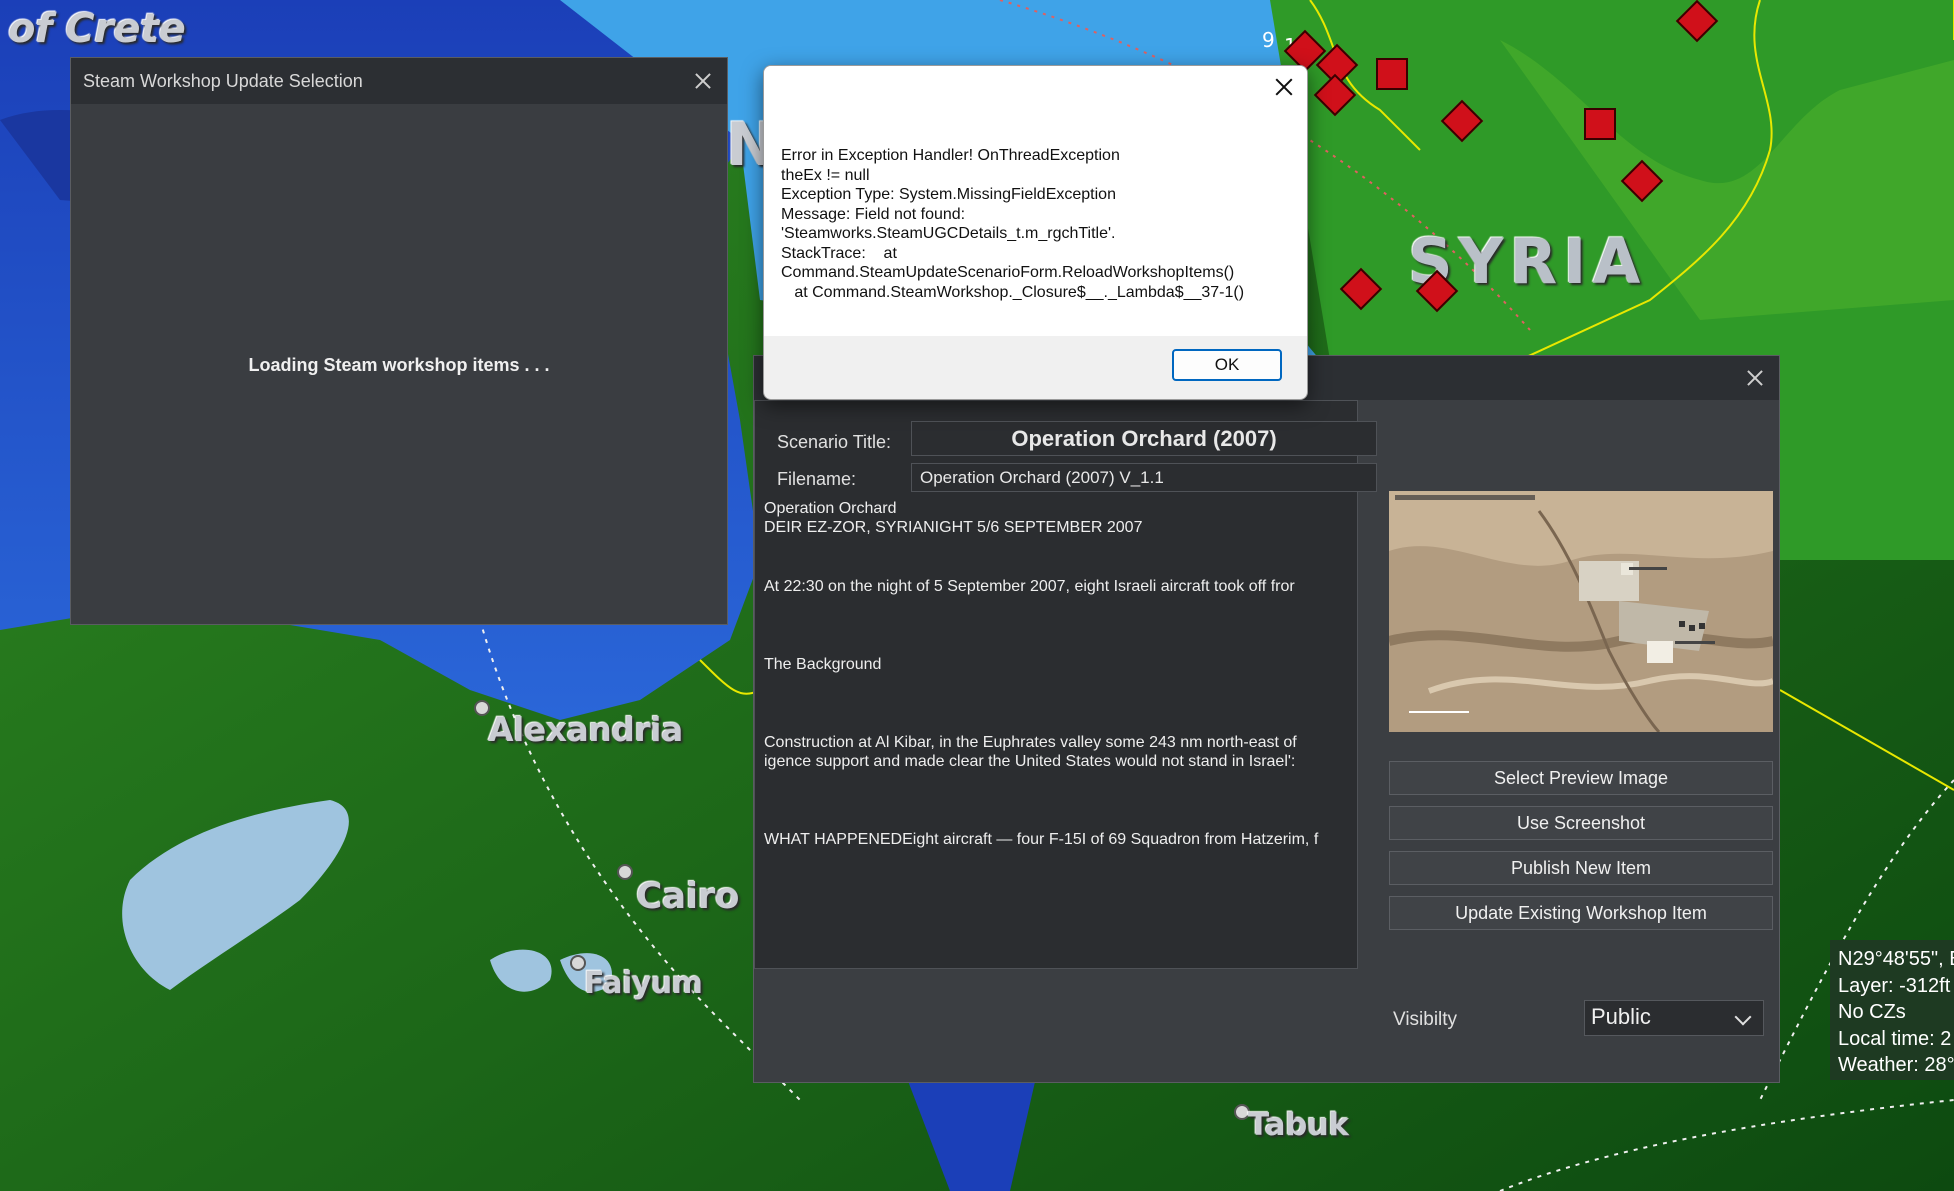 Image resolution: width=1954 pixels, height=1191 pixels. What do you see at coordinates (1896, 1065) in the screenshot?
I see `weather-readout: Weather: 28°` at bounding box center [1896, 1065].